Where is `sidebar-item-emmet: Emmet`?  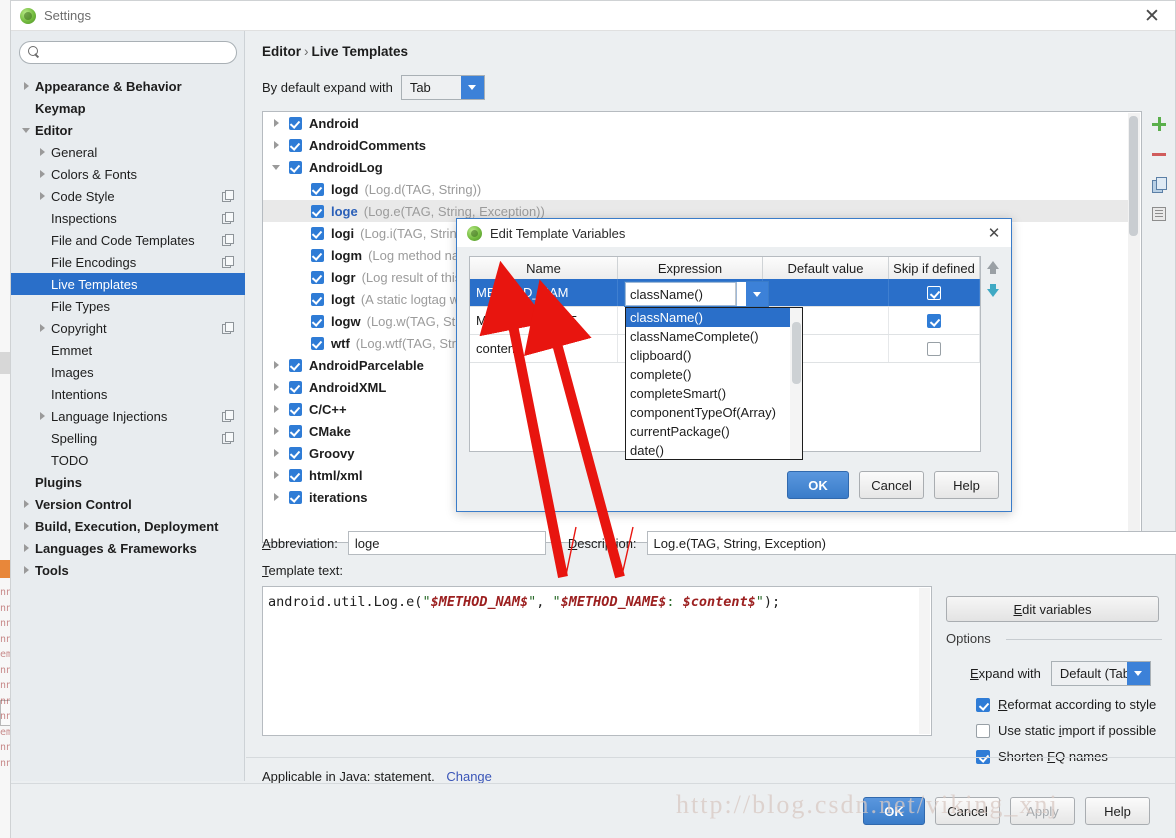
sidebar-item-emmet: Emmet is located at coordinates (128, 350).